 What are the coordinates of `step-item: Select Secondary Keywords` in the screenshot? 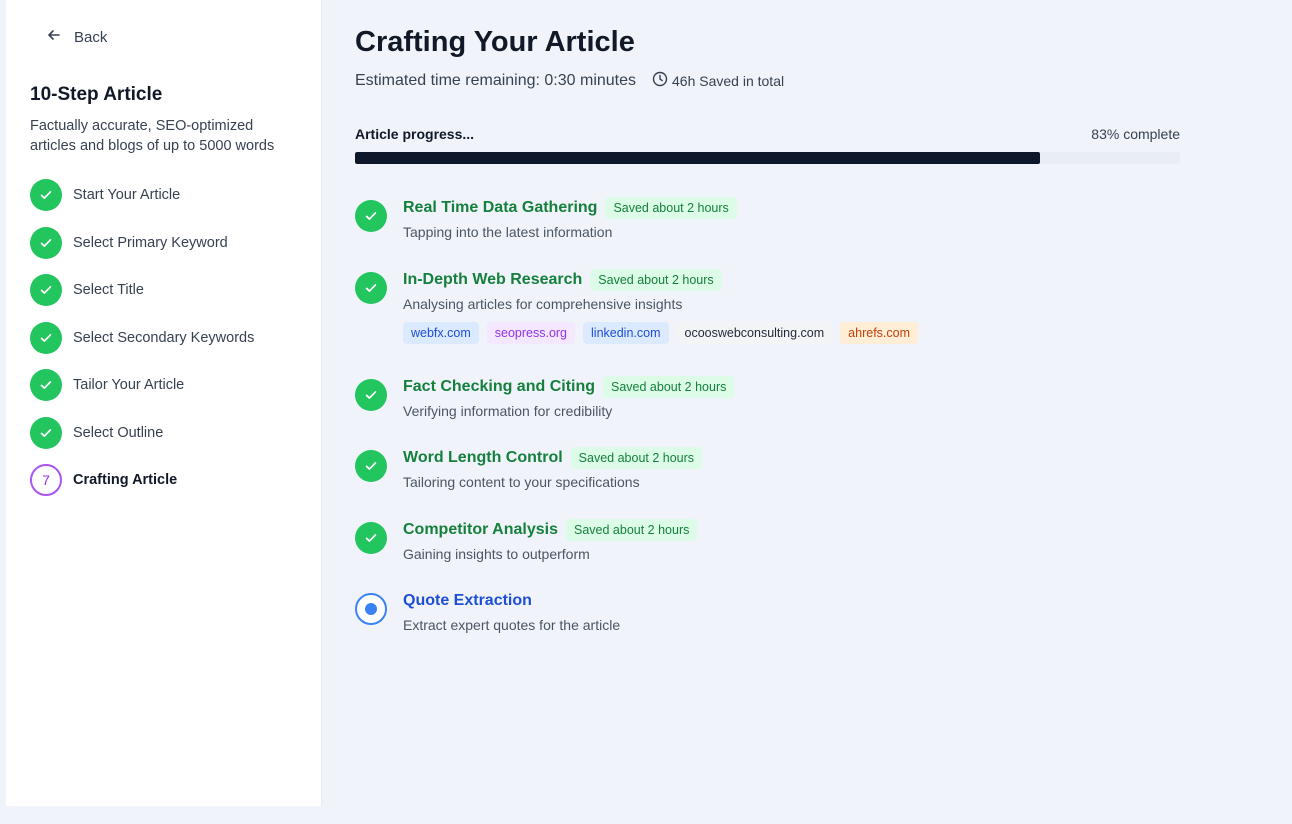 It's located at (142, 337).